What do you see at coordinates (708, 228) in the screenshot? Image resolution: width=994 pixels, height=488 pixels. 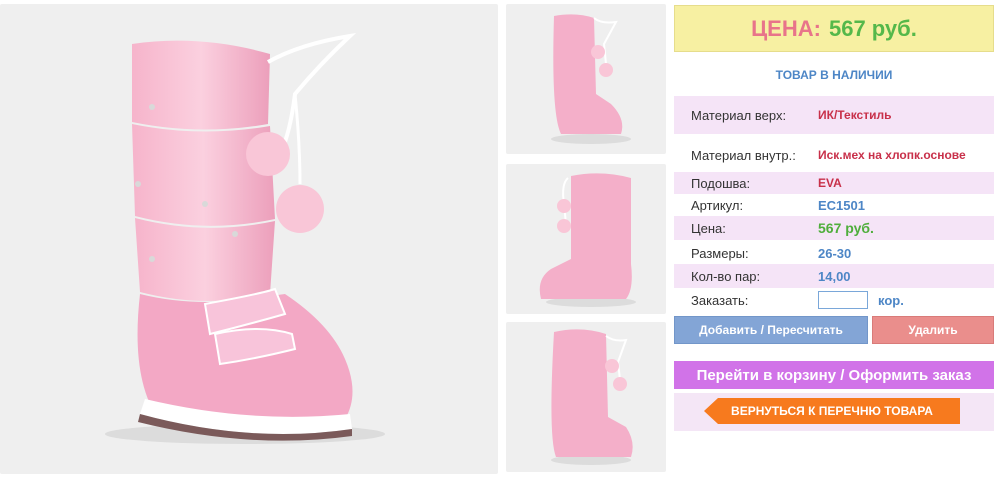 I see `spec-key: Цена:` at bounding box center [708, 228].